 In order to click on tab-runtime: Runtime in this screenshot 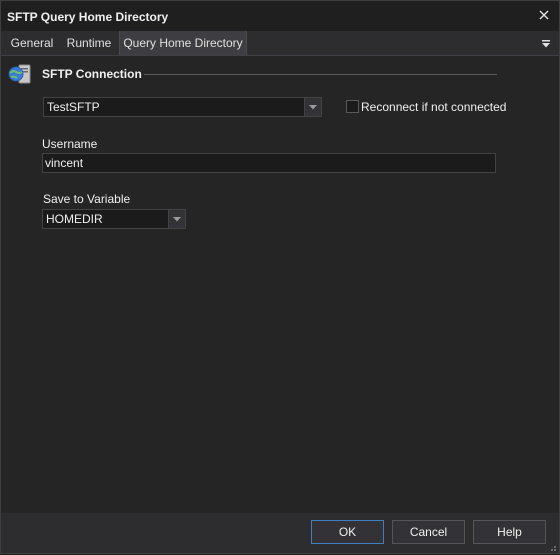, I will do `click(89, 43)`.